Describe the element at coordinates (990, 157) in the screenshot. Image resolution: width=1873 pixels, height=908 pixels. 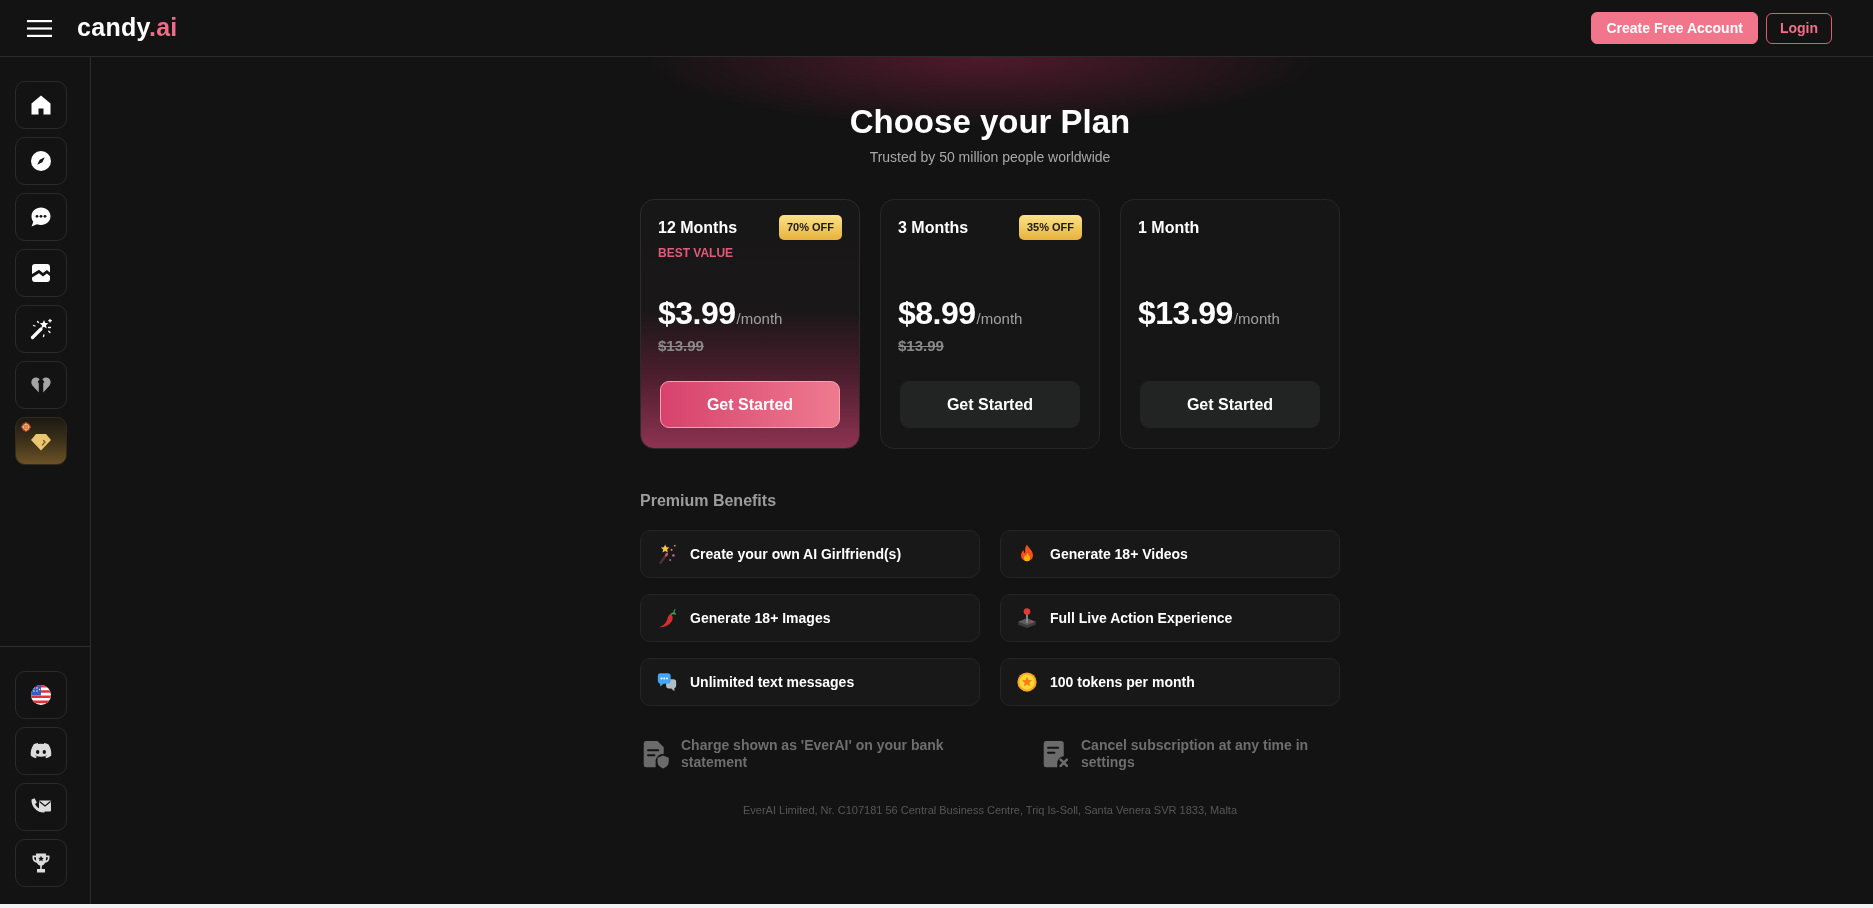
I see `page-subtitle: Trusted by 50 million people worldwide` at that location.